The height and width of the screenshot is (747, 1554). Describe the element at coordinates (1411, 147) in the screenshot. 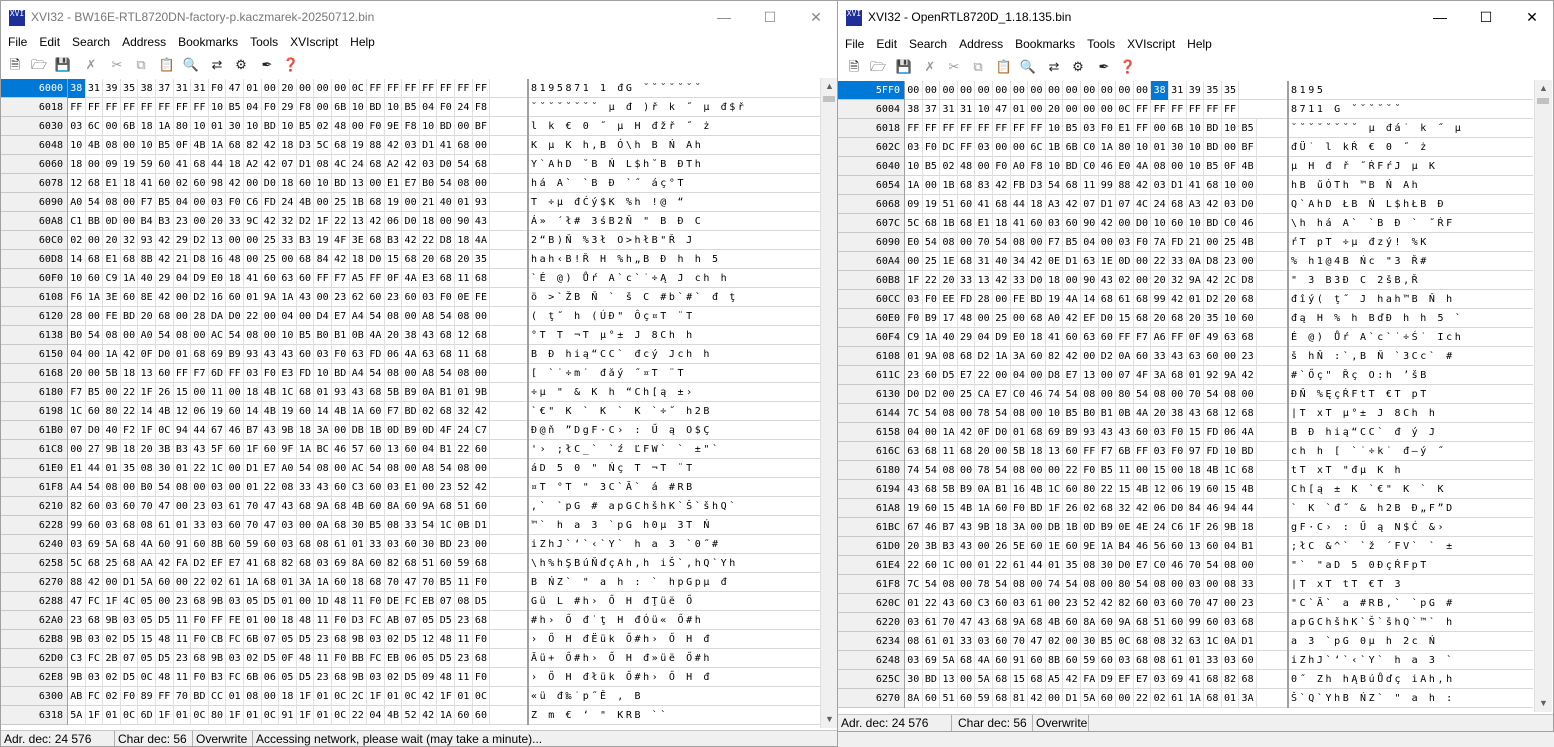

I see `text-row: đÜ˙ l kŔ € 0 ˝ ż` at that location.